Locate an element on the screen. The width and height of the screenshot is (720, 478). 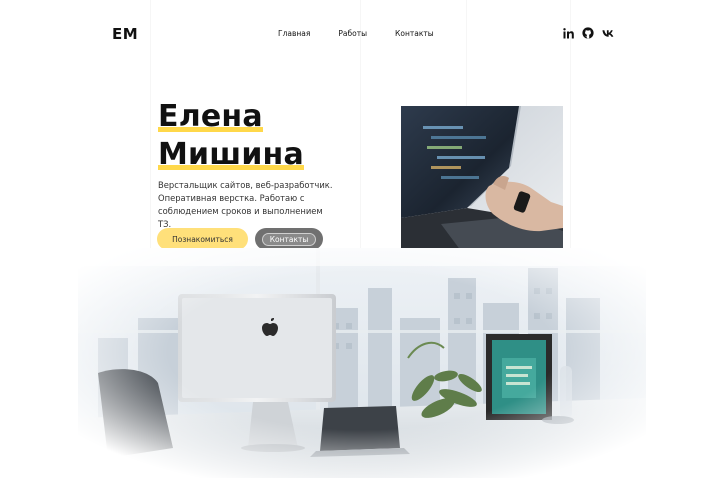
linkedin-icon is located at coordinates (568, 33).